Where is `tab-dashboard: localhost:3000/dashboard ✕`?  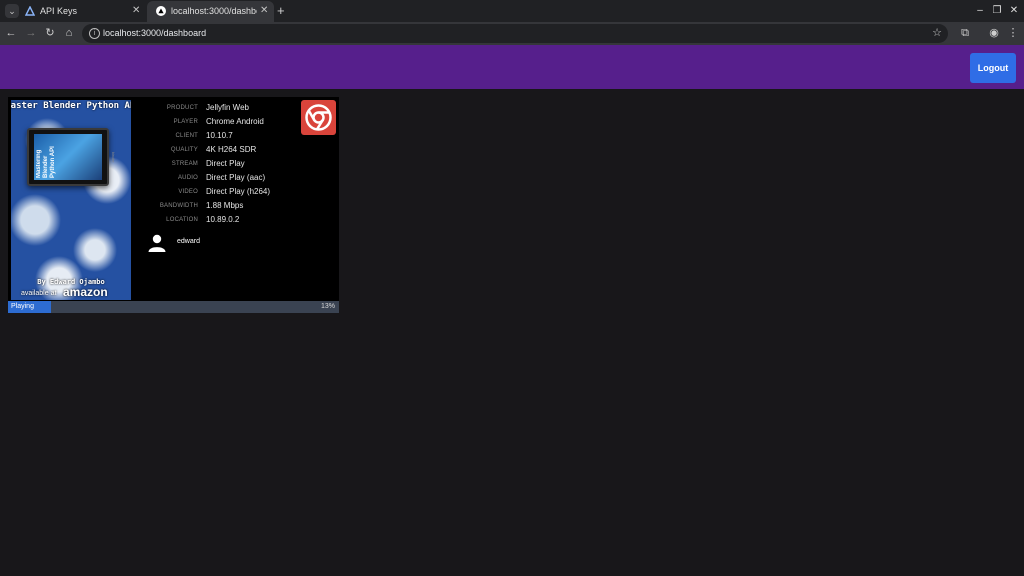
tab-dashboard: localhost:3000/dashboard ✕ is located at coordinates (210, 11).